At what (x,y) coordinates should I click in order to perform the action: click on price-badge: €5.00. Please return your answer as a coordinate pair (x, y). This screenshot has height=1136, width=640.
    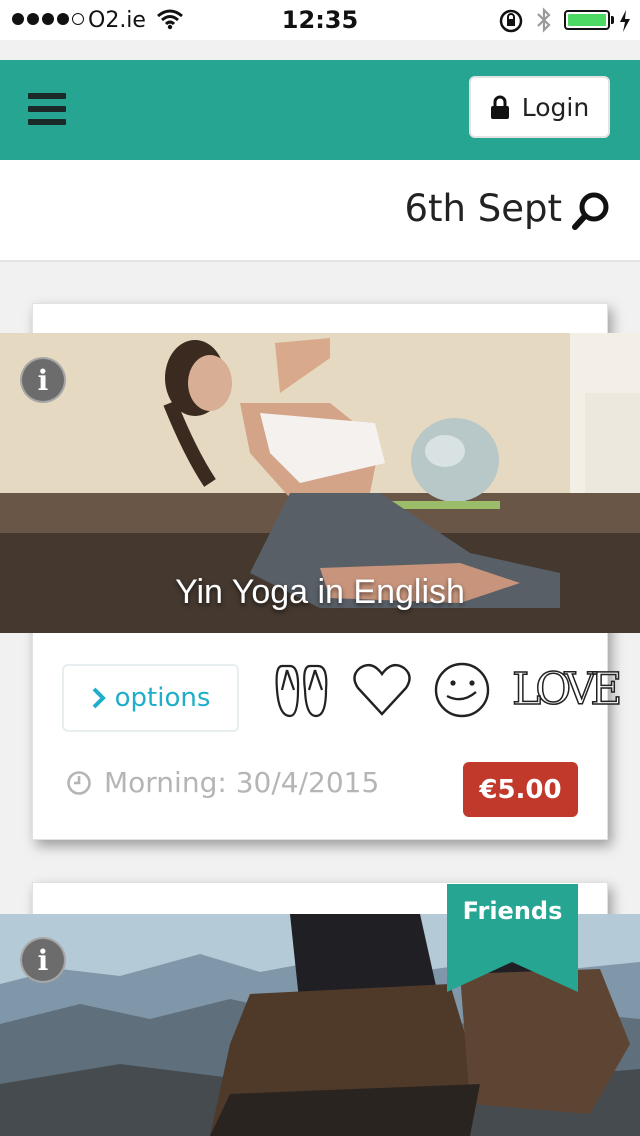
    Looking at the image, I should click on (520, 789).